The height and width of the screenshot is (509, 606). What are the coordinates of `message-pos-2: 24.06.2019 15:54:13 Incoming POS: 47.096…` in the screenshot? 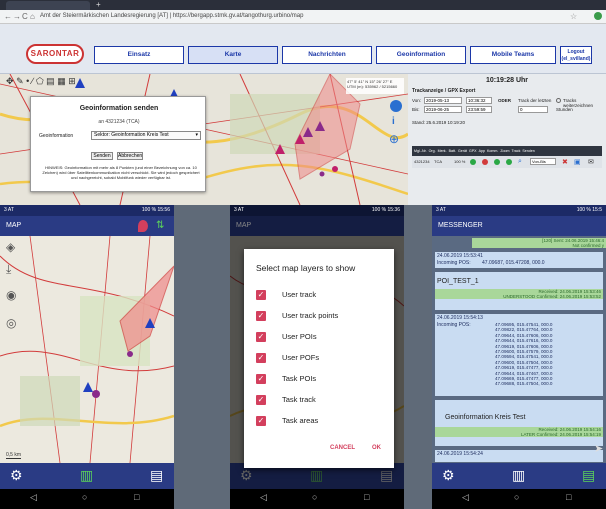 It's located at (519, 355).